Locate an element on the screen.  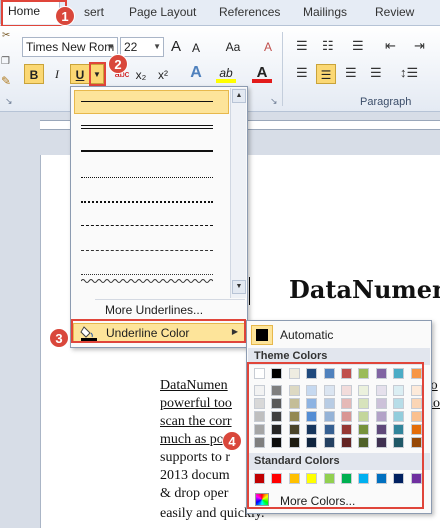
automatic-color-swatch is located at coordinates (262, 335).